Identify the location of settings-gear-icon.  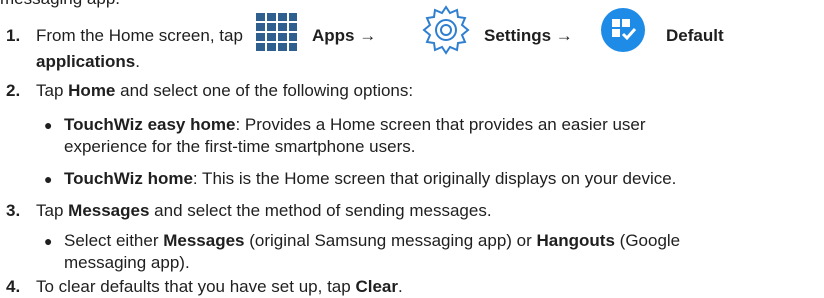
(446, 30).